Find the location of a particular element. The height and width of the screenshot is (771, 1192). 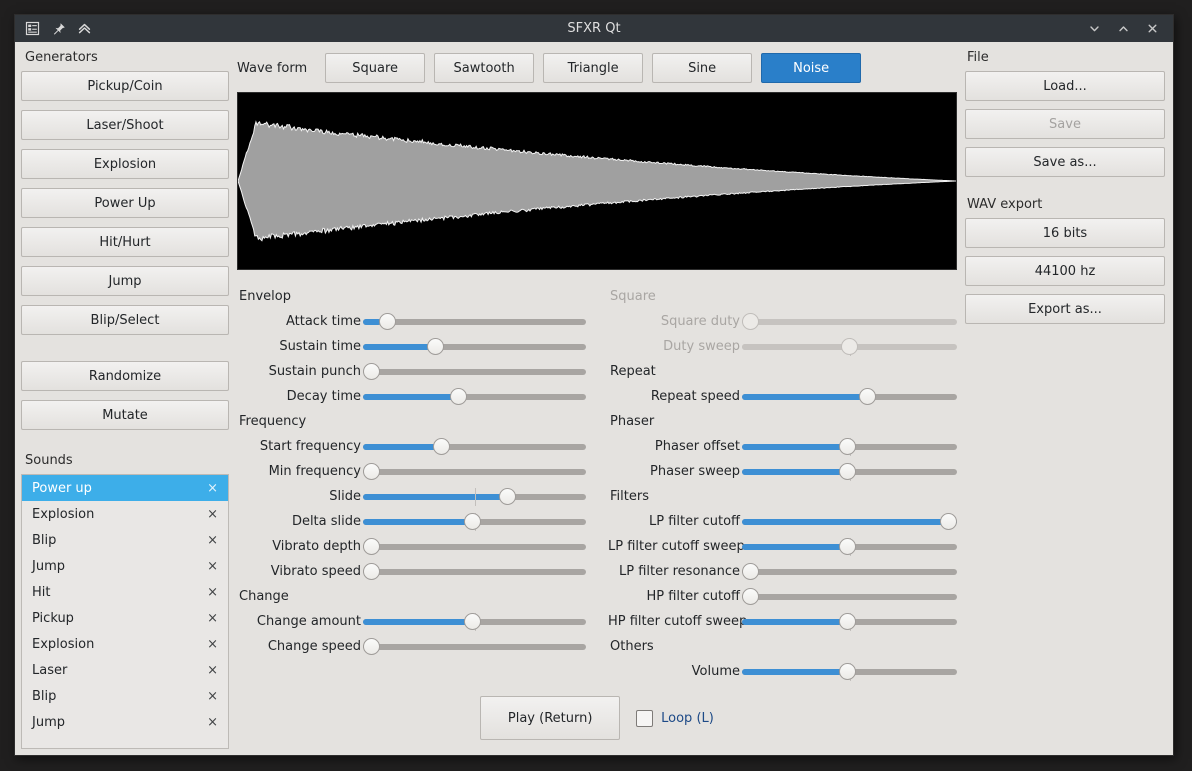

slider-track-repeat-speed is located at coordinates (849, 397).